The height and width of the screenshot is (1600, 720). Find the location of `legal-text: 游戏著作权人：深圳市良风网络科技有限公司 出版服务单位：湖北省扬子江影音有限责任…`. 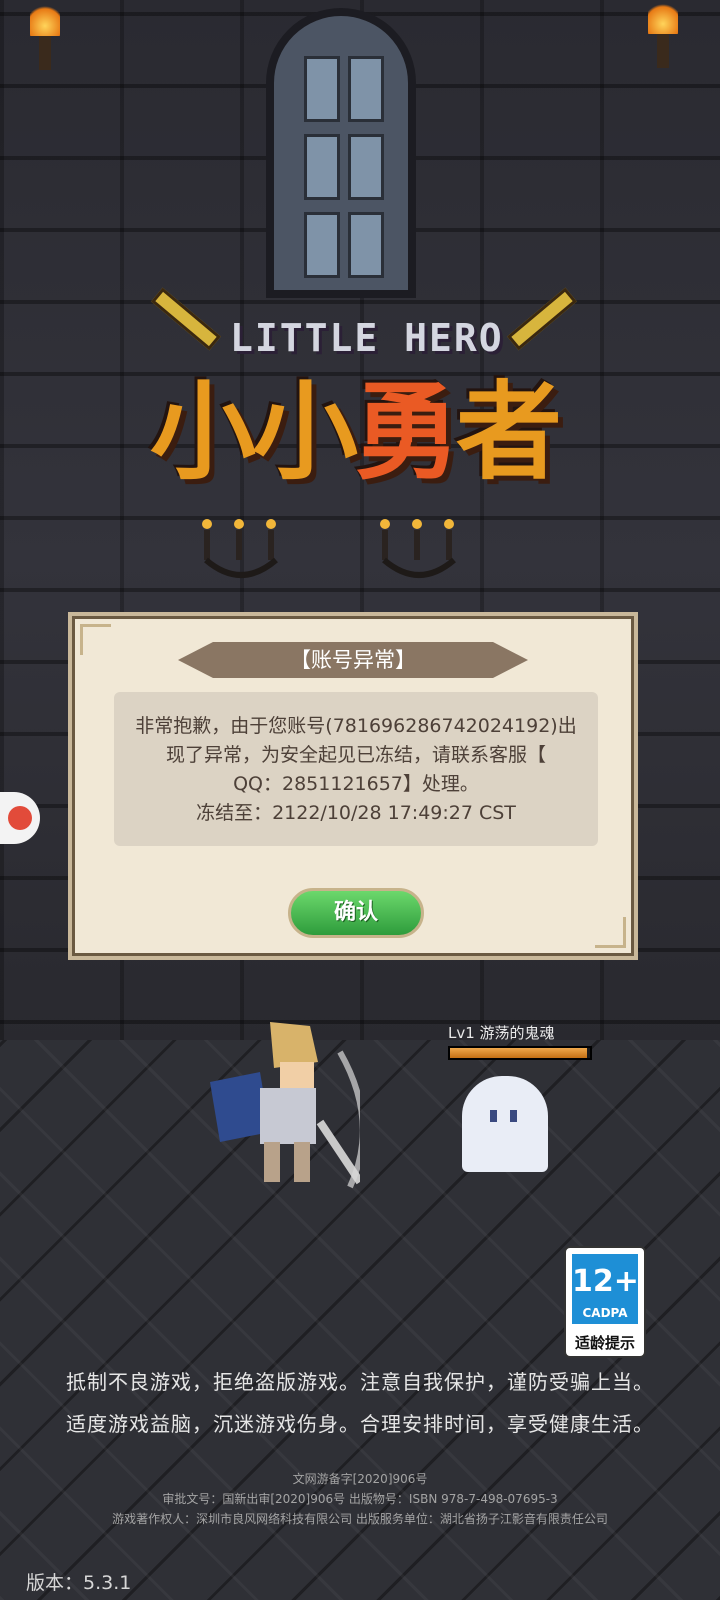

legal-text: 游戏著作权人：深圳市良风网络科技有限公司 出版服务单位：湖北省扬子江影音有限责任… is located at coordinates (360, 1519).